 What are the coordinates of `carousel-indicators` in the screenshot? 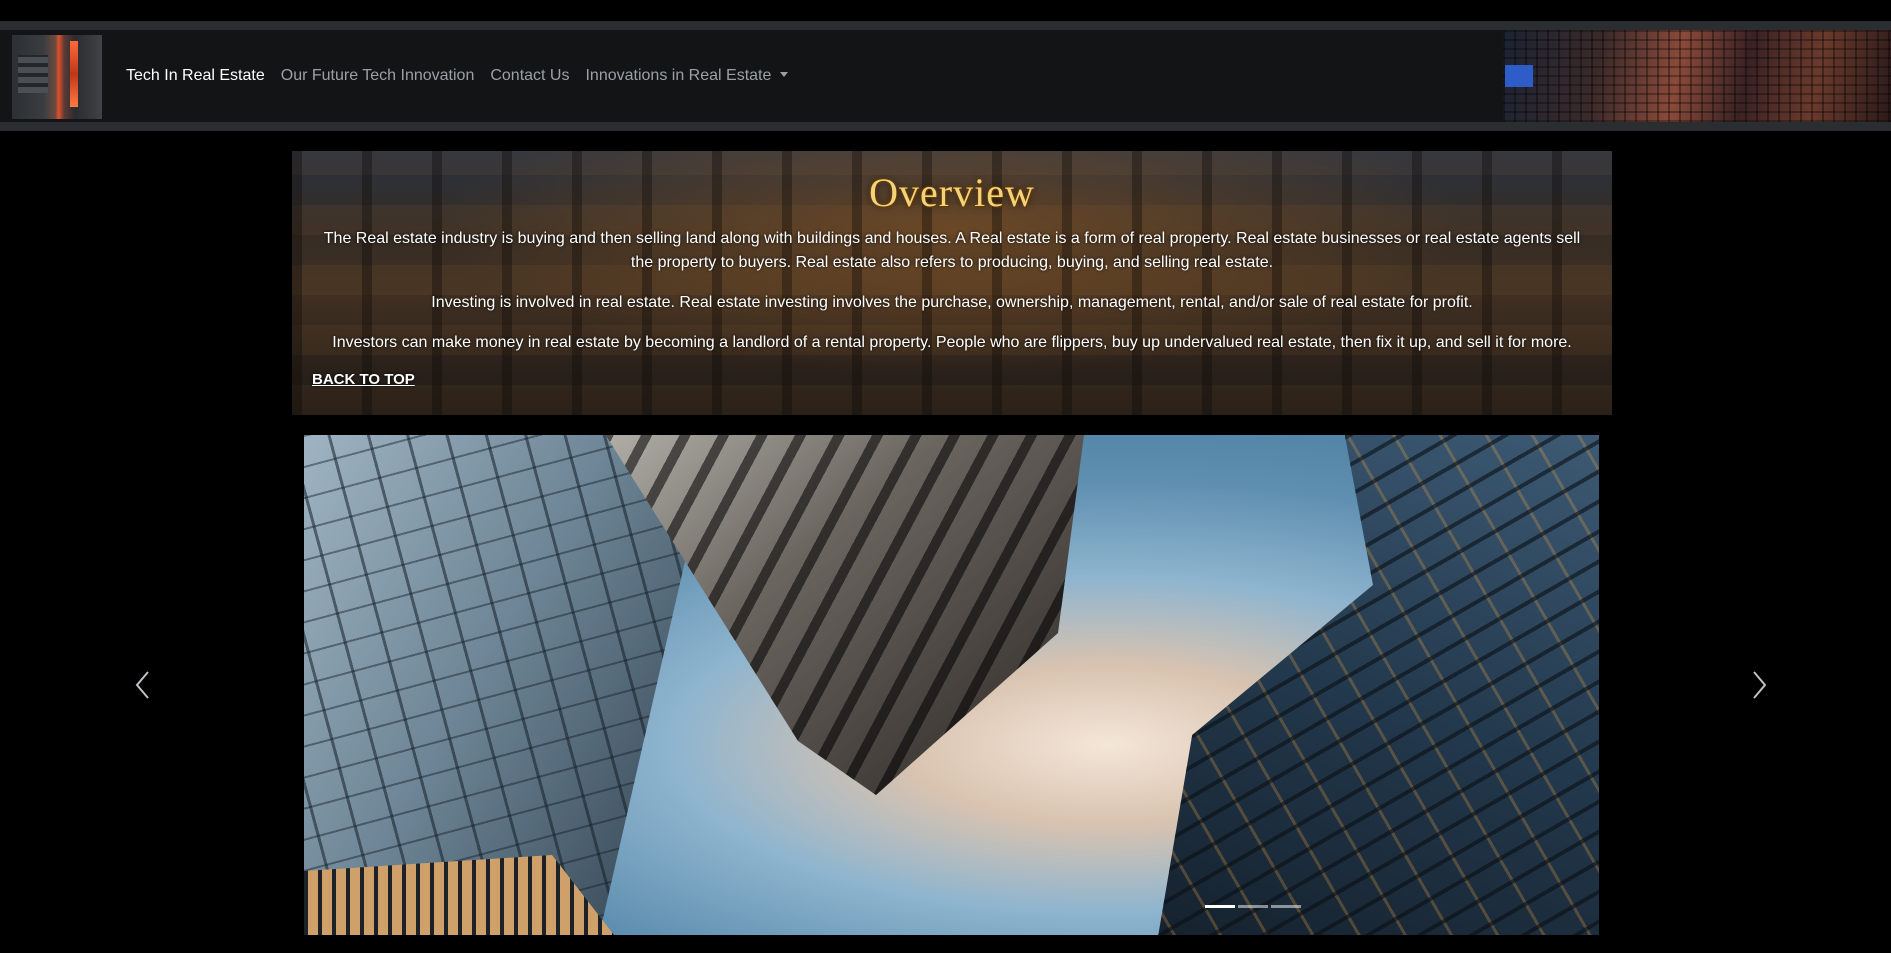 It's located at (1253, 906).